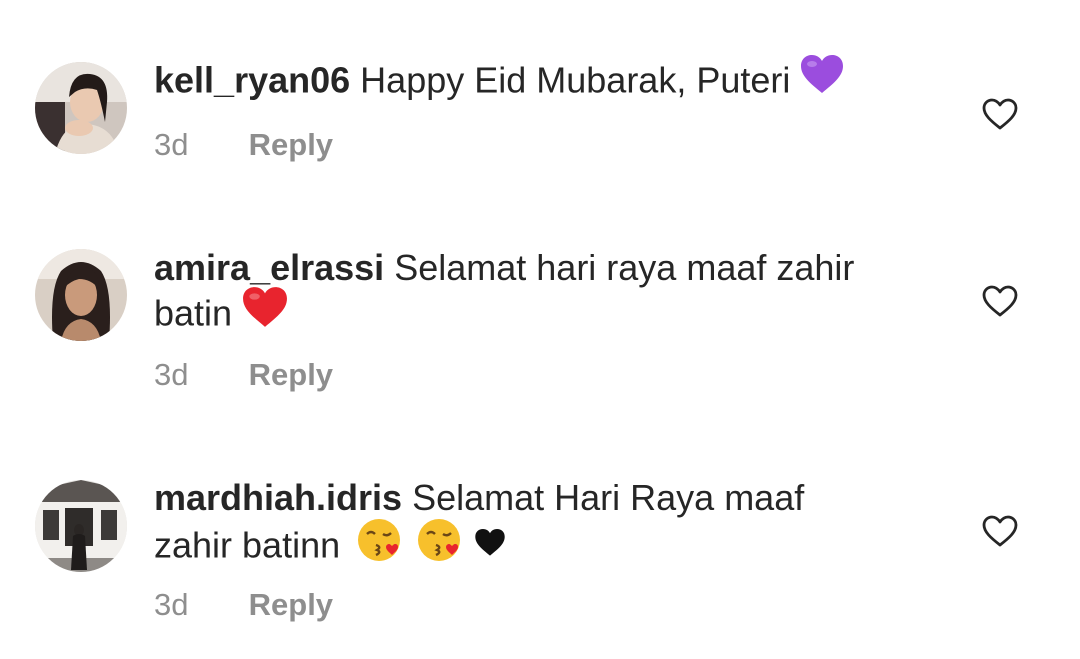 The width and height of the screenshot is (1080, 659). Describe the element at coordinates (278, 497) in the screenshot. I see `comment-username: mardhiah.idris` at that location.